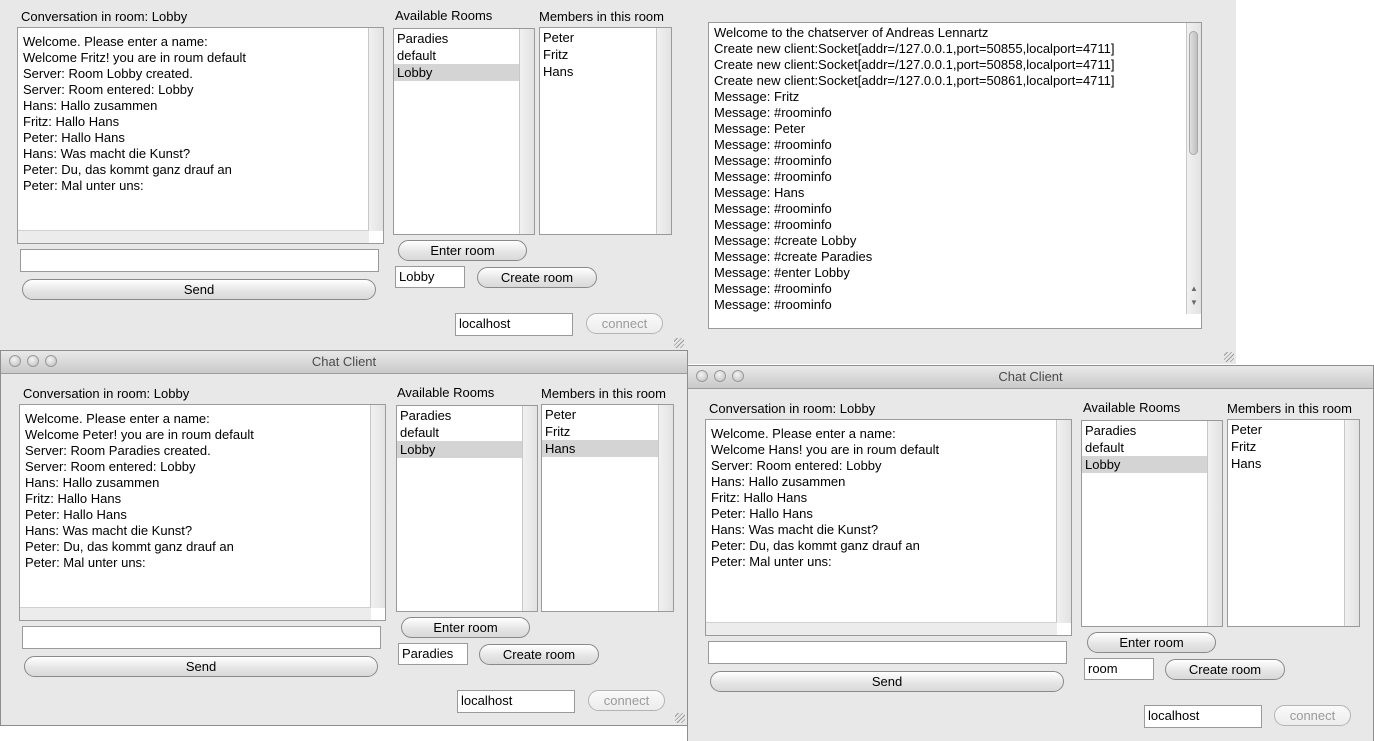 This screenshot has height=741, width=1374. I want to click on room-name-input: Paradies, so click(433, 654).